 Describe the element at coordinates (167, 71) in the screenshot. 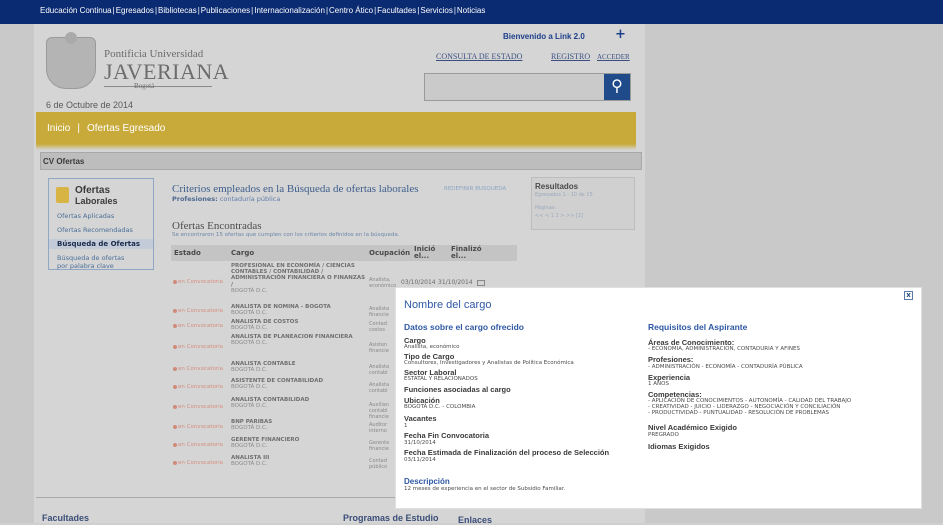

I see `logo-line-2: JAVERIANA` at that location.